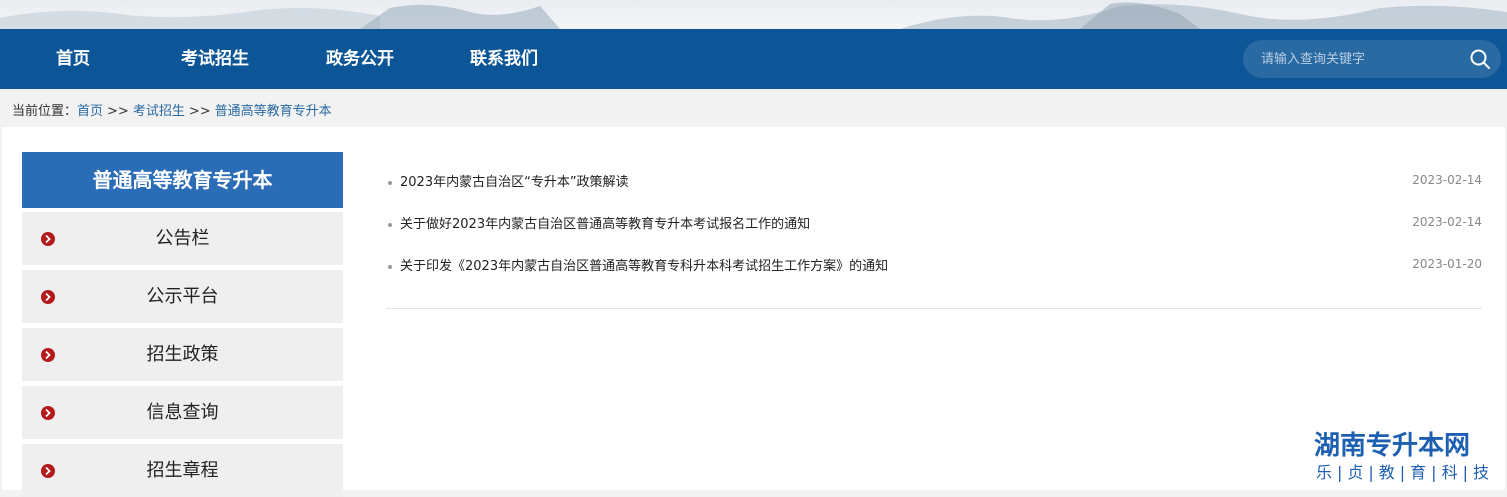  What do you see at coordinates (90, 111) in the screenshot?
I see `breadcrumb-home: 首页` at bounding box center [90, 111].